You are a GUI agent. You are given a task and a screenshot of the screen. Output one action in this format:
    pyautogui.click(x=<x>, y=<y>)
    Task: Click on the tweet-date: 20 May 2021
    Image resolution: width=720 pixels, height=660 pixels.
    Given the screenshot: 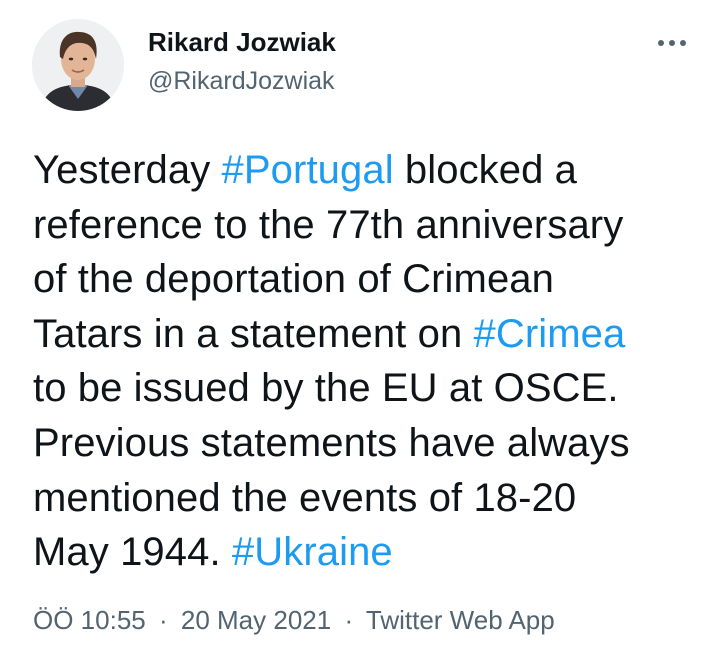 What is the action you would take?
    pyautogui.click(x=256, y=620)
    